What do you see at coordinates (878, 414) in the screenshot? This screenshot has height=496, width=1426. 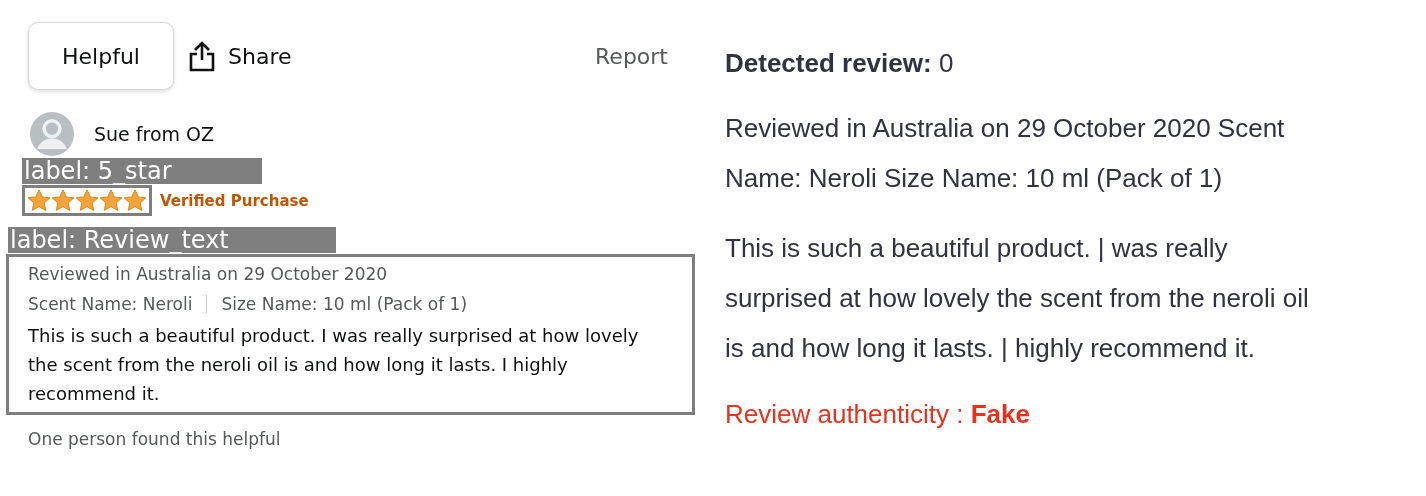 I see `authenticity-result: Review authenticity : Fake` at bounding box center [878, 414].